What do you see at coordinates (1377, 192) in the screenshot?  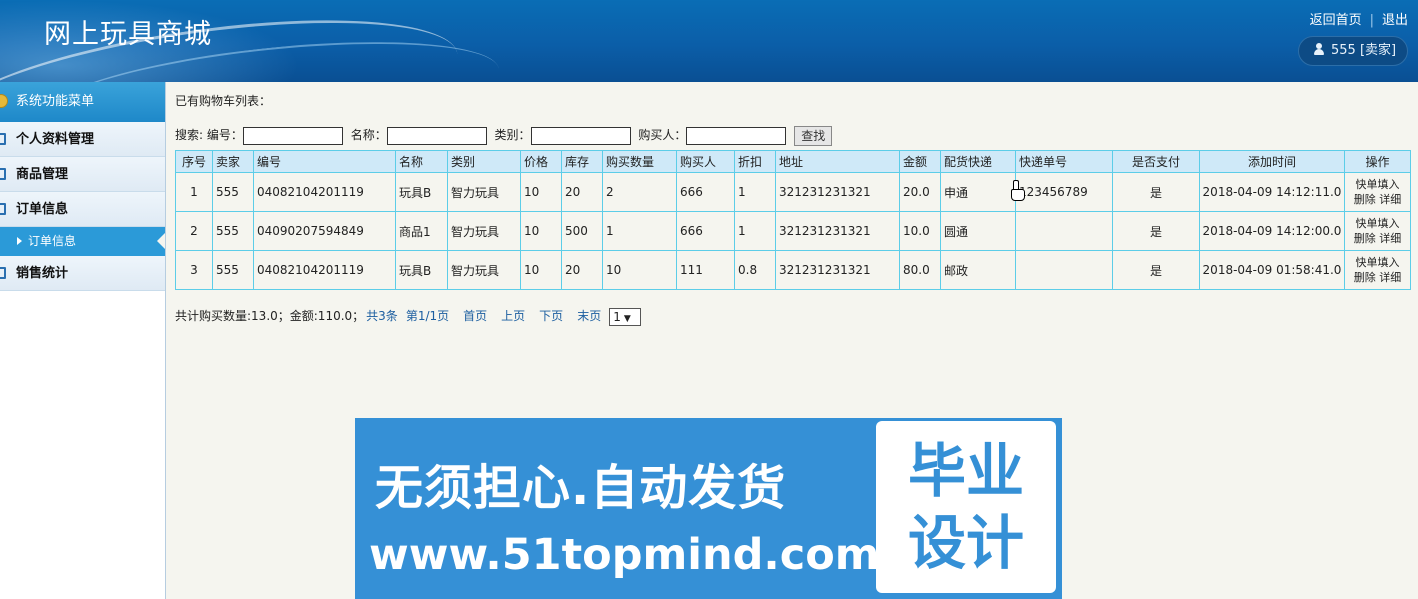 I see `row-actions: 快单填入删除 详细` at bounding box center [1377, 192].